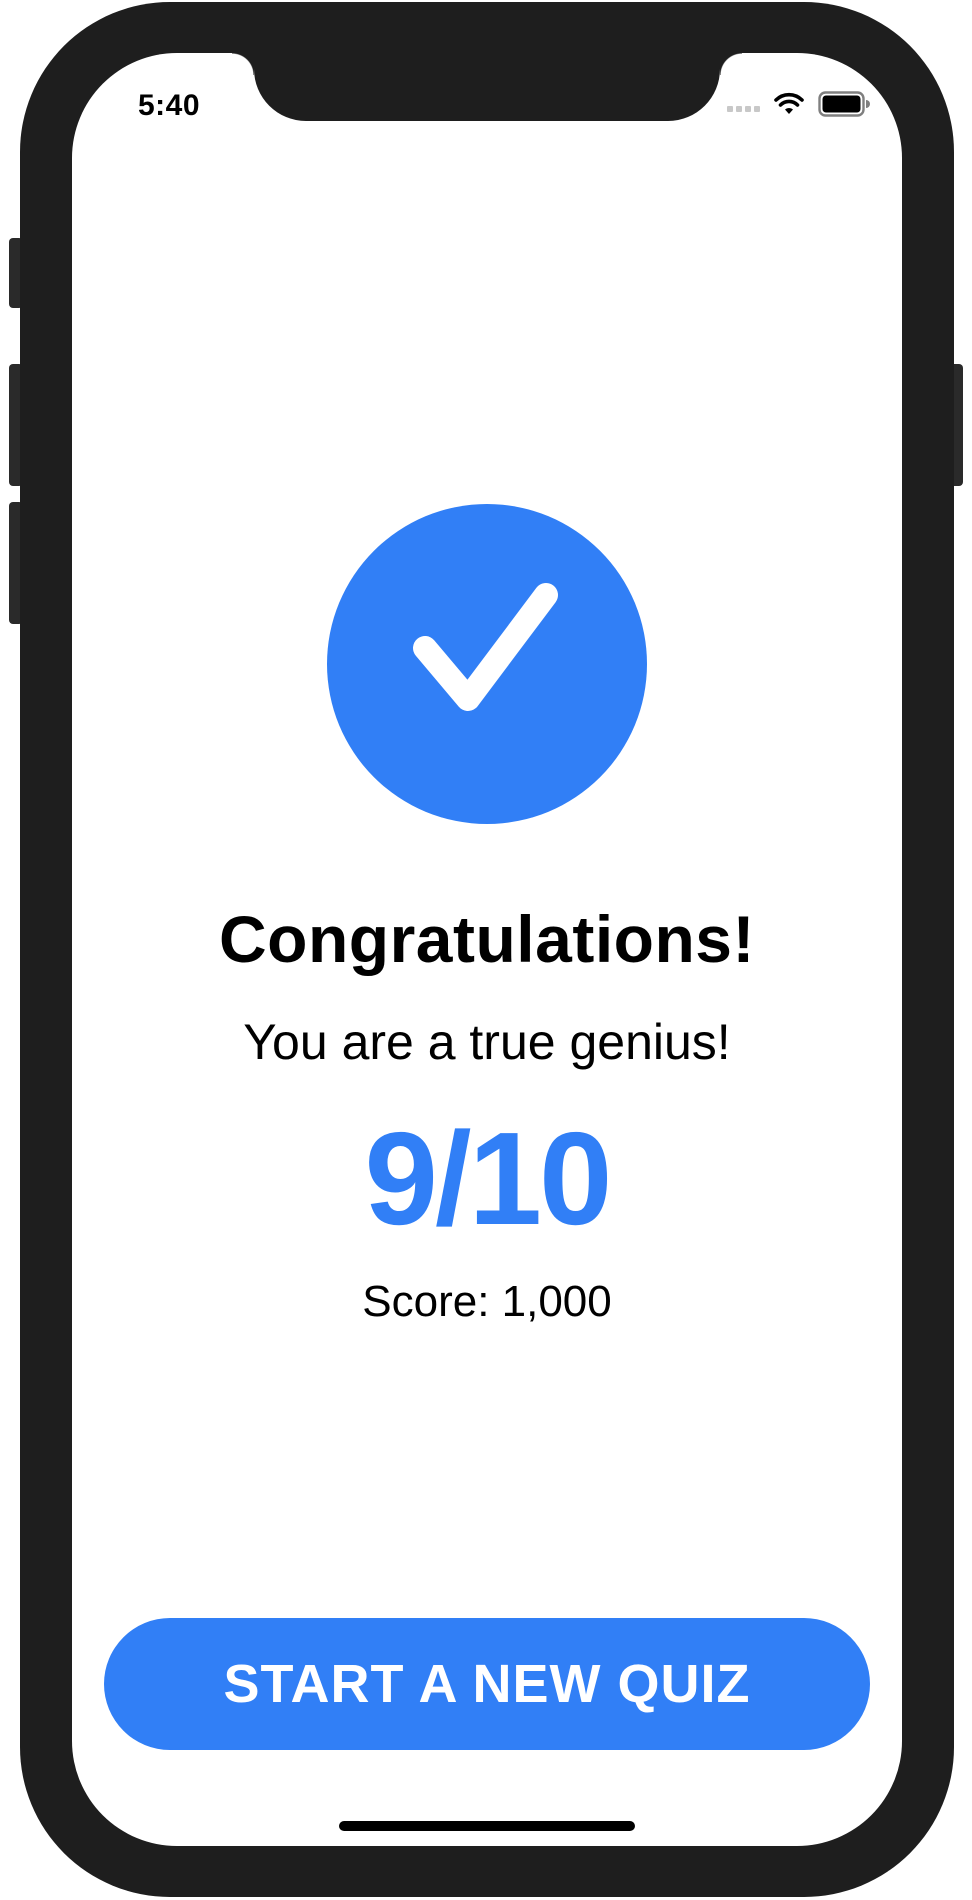 The image size is (972, 1900). What do you see at coordinates (487, 1826) in the screenshot?
I see `home-indicator` at bounding box center [487, 1826].